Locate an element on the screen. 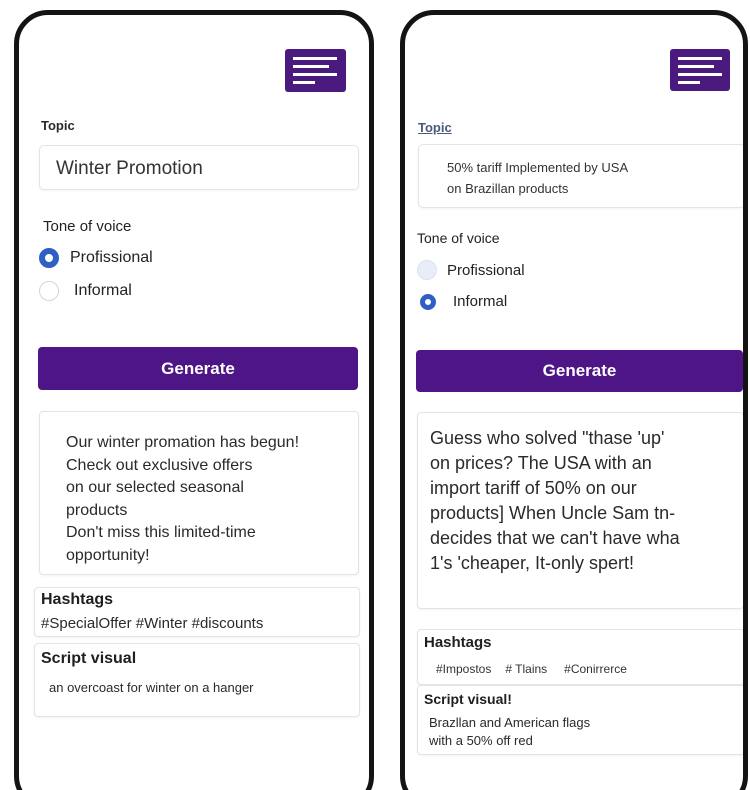 The width and height of the screenshot is (750, 790). hashtag-item: # Tlains is located at coordinates (526, 669).